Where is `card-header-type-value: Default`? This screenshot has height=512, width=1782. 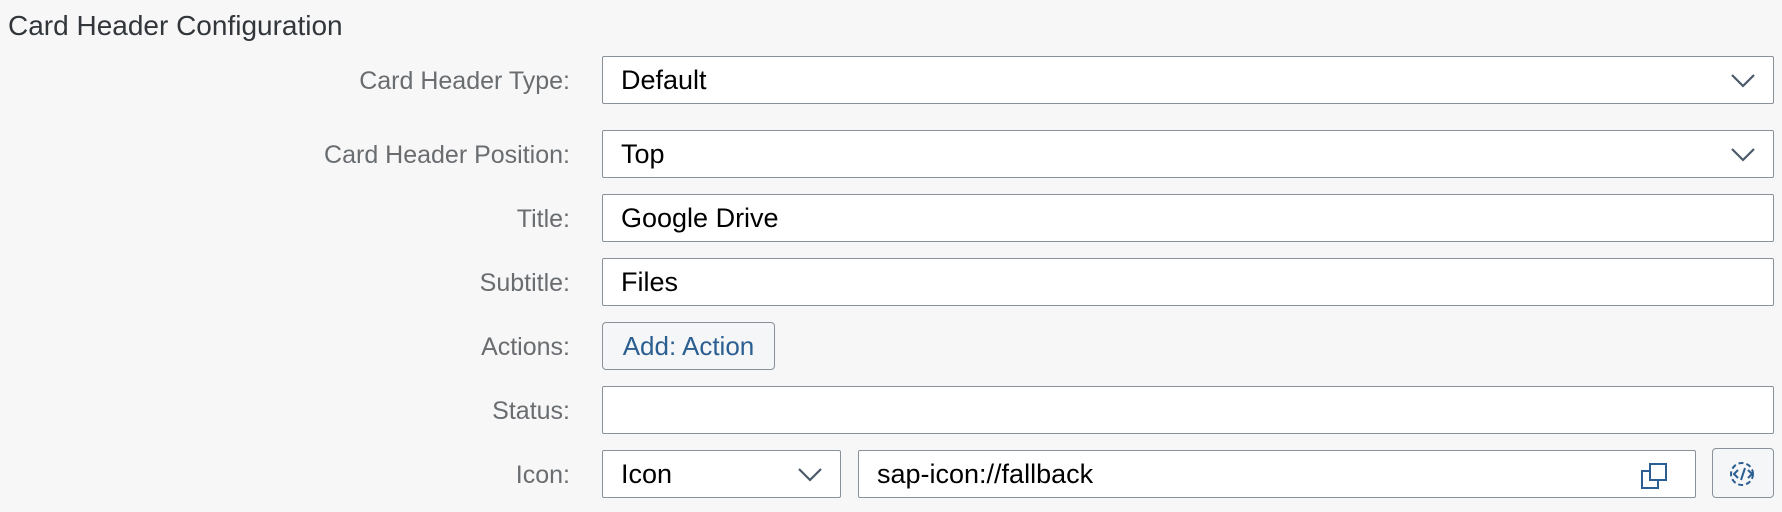 card-header-type-value: Default is located at coordinates (664, 80).